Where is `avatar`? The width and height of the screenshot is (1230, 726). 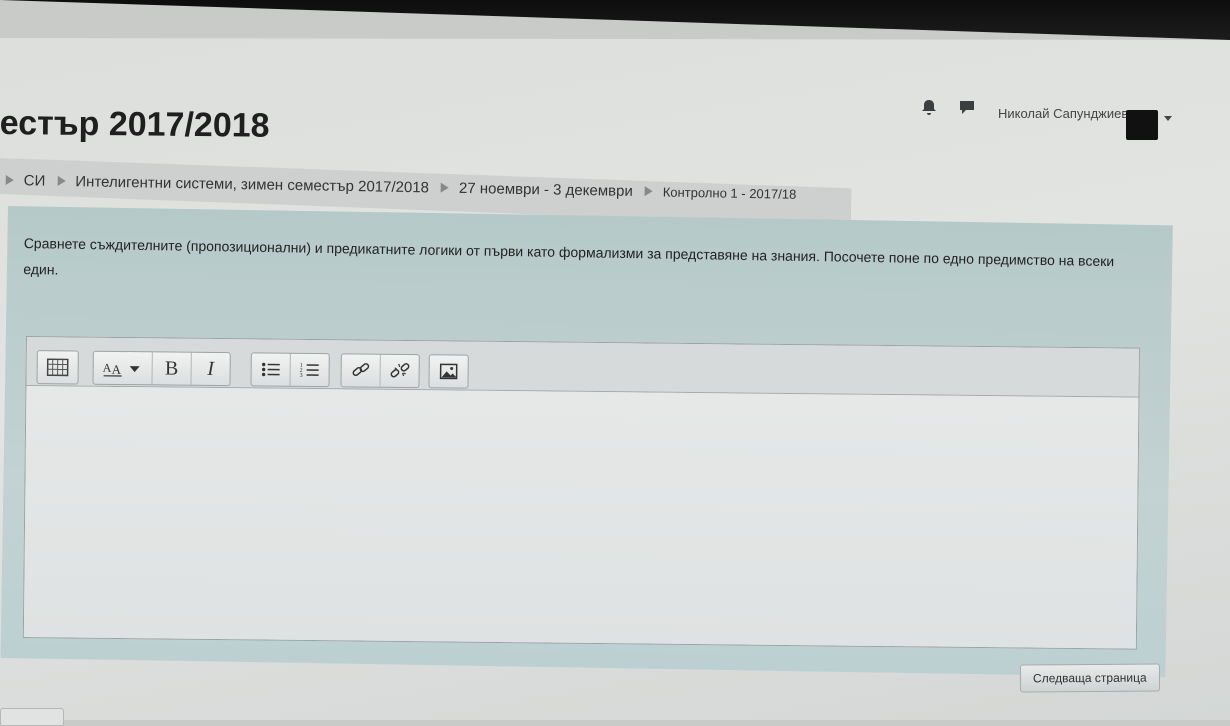
avatar is located at coordinates (1142, 125).